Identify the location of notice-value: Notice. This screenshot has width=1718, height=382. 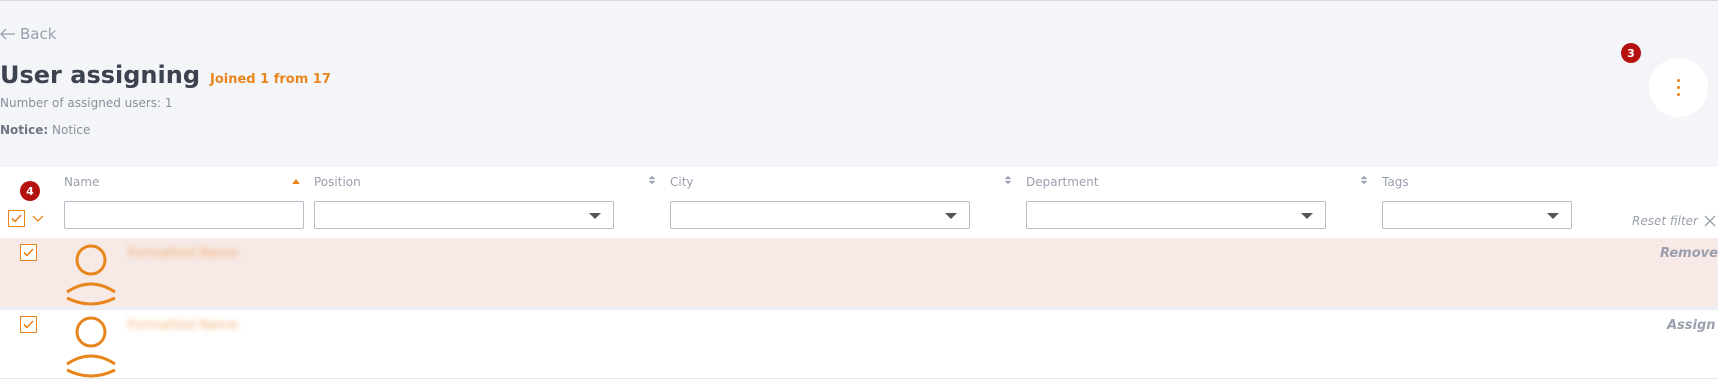
(71, 130).